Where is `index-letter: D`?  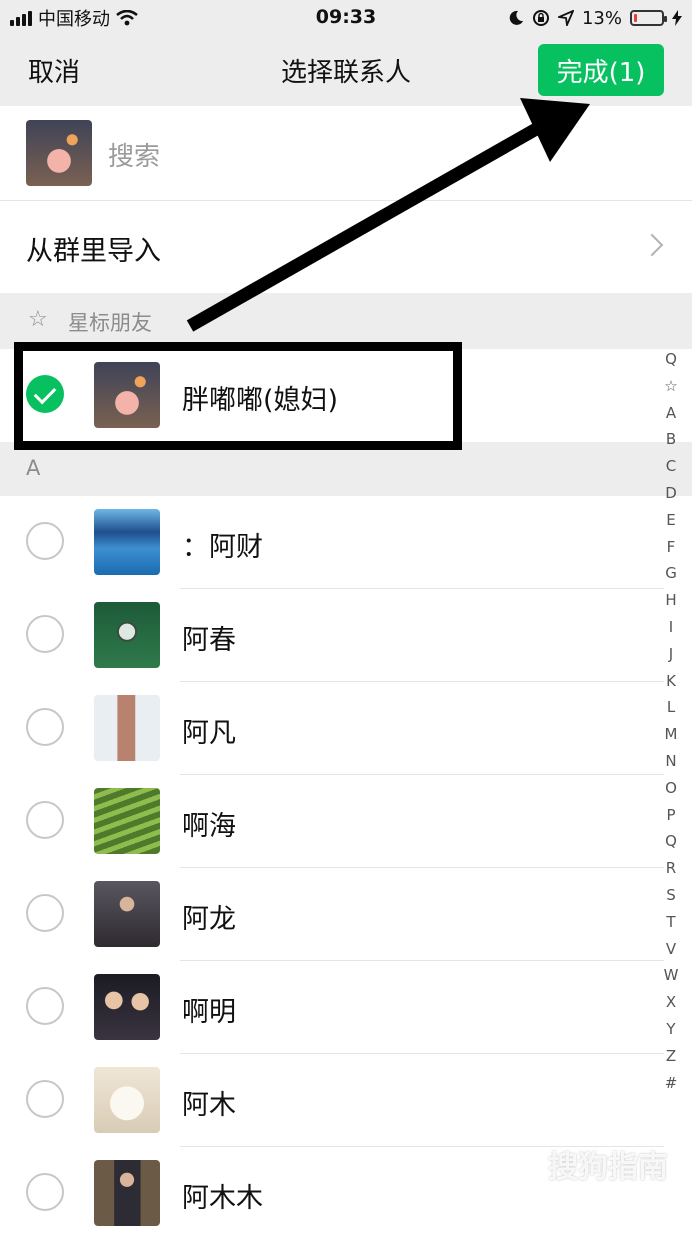 index-letter: D is located at coordinates (671, 493).